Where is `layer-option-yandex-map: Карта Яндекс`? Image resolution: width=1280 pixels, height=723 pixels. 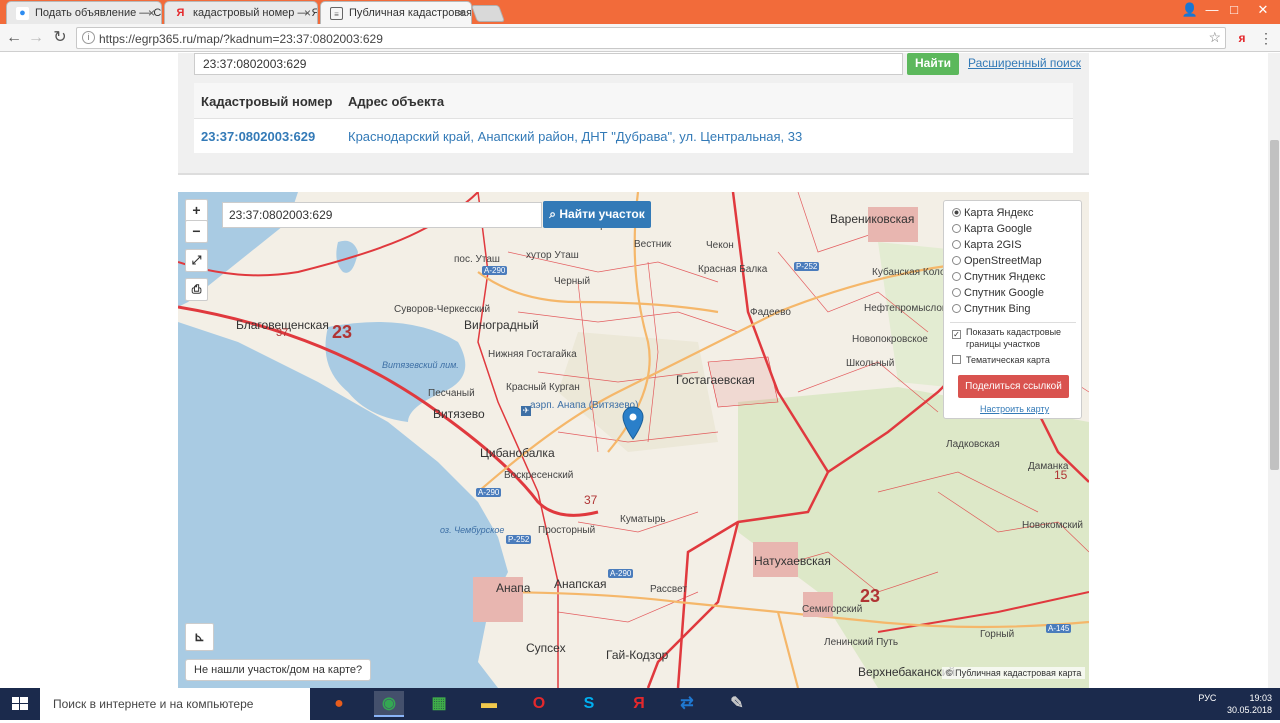 layer-option-yandex-map: Карта Яндекс is located at coordinates (992, 214).